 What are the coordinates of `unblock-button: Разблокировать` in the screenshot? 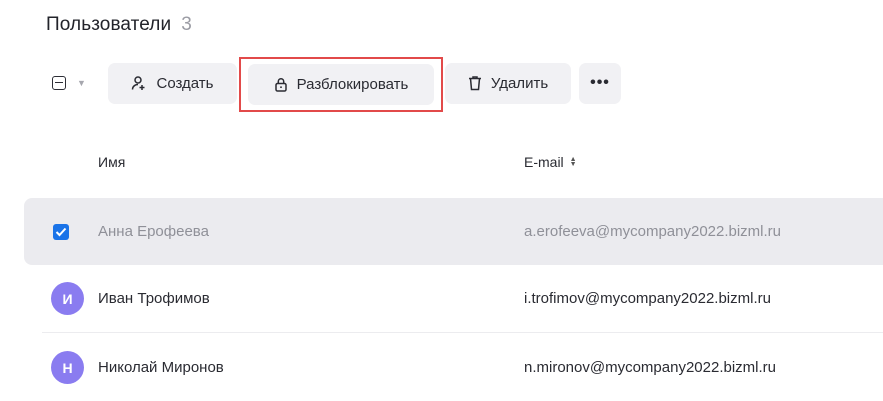 It's located at (341, 84).